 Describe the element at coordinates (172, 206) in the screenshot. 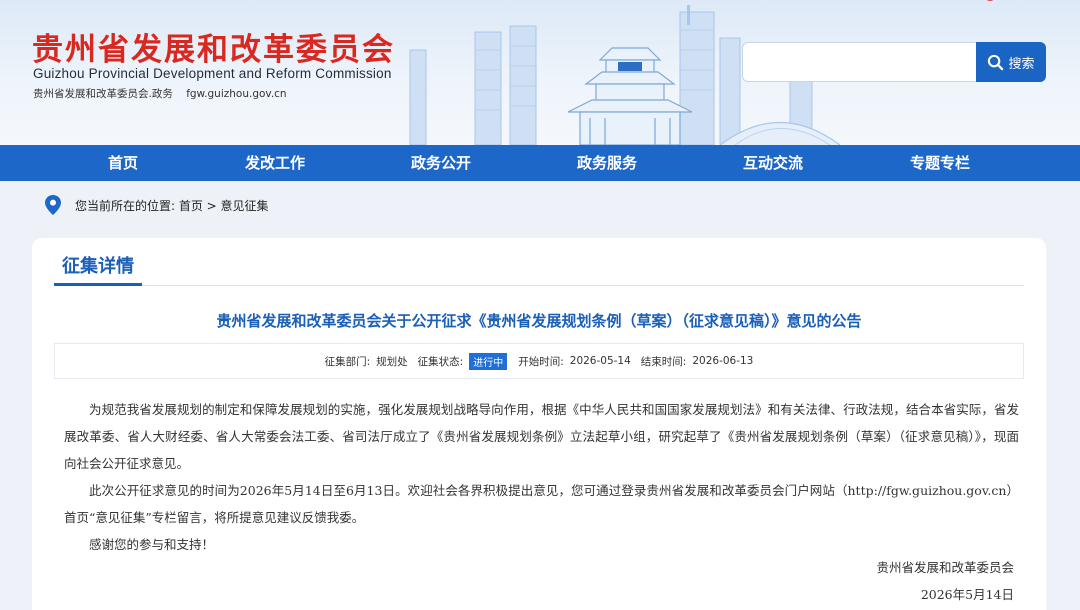

I see `breadcrumb-text: 您当前所在的位置: 首页 > 意见征集` at that location.